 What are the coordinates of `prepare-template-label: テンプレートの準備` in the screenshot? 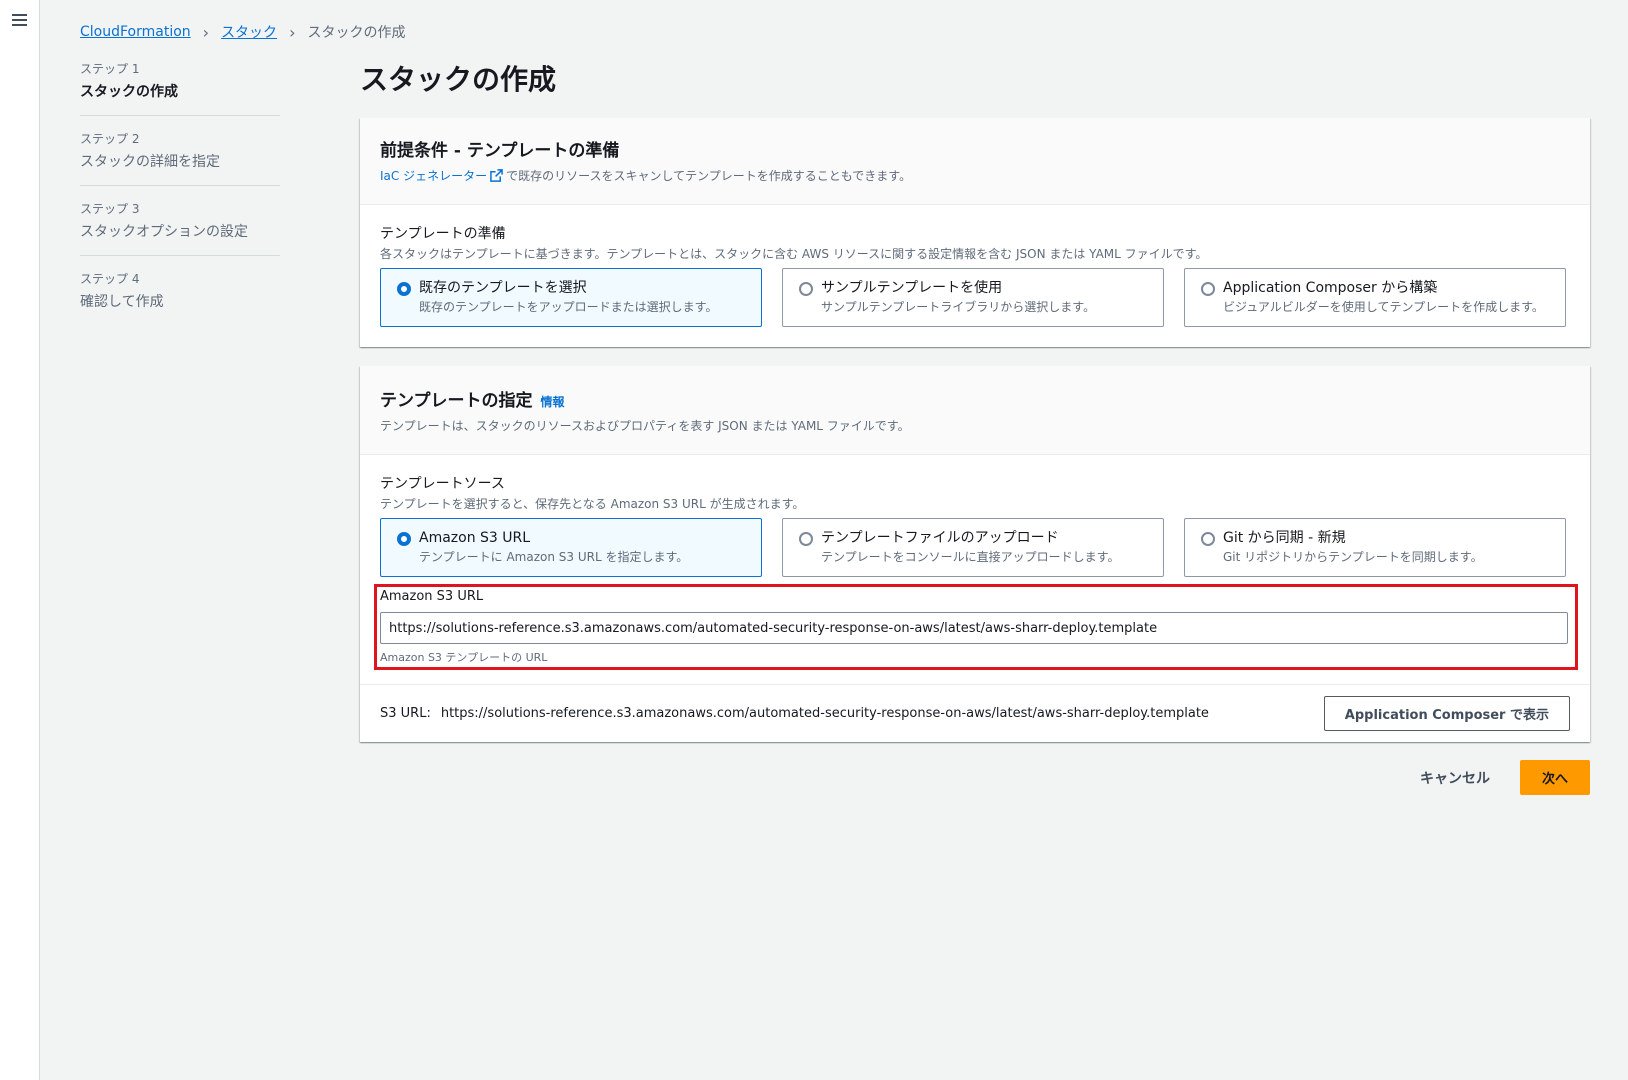 It's located at (443, 234).